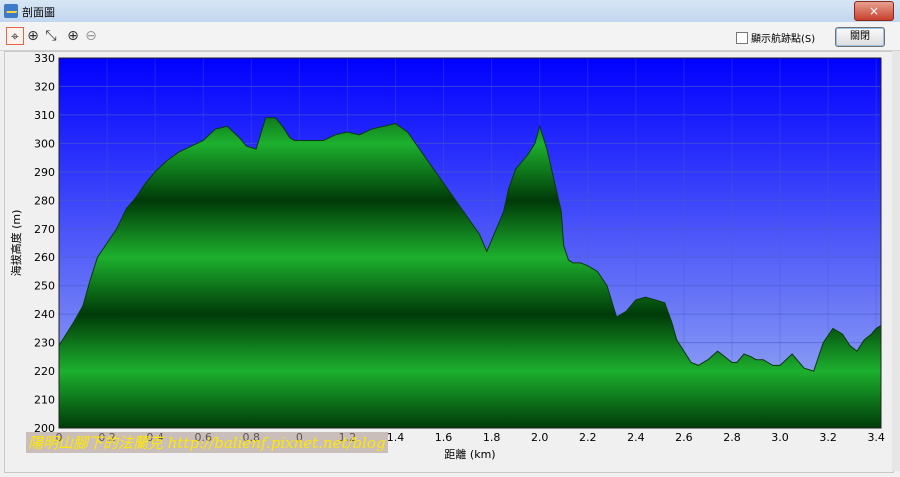 This screenshot has height=477, width=900. I want to click on y-tick-label: 230, so click(44, 343).